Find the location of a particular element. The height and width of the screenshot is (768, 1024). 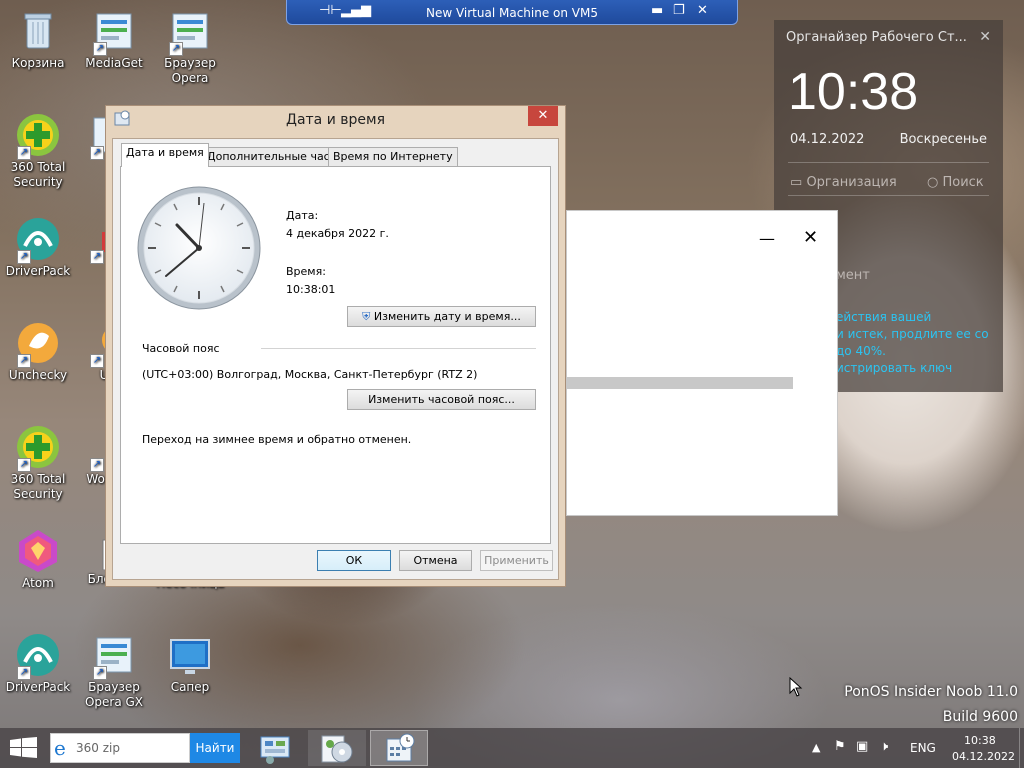

desktop-icon-mediaget: ↗ MediaGet is located at coordinates (114, 39).